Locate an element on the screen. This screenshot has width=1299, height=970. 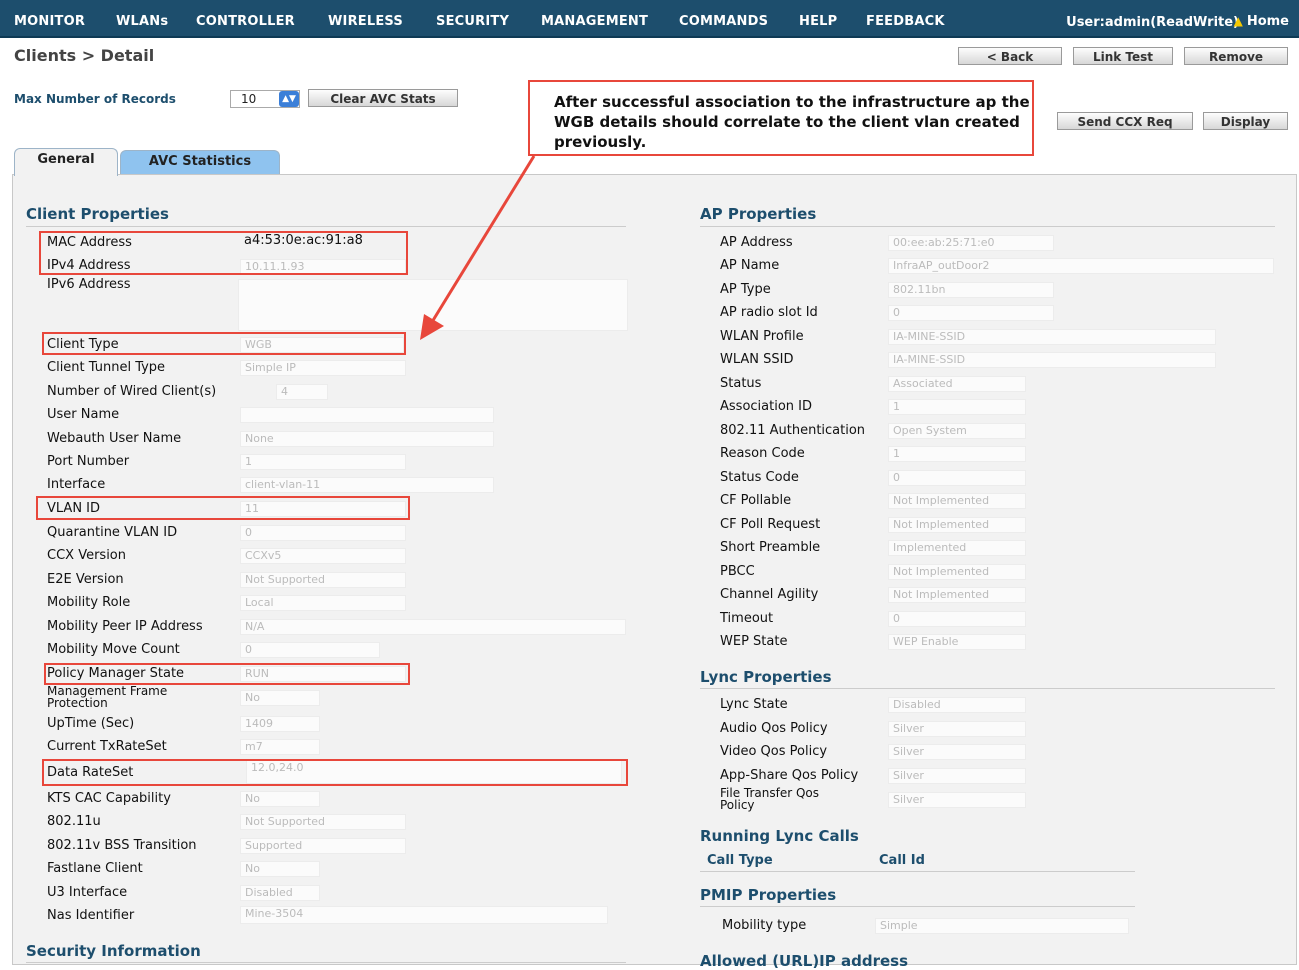
ap-name-label: AP Name is located at coordinates (750, 265).